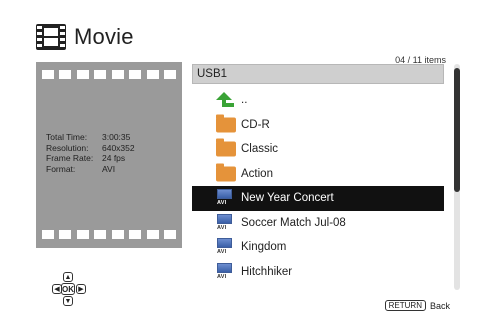 The height and width of the screenshot is (316, 480). I want to click on detail-row-format: Format: AVI, so click(90, 169).